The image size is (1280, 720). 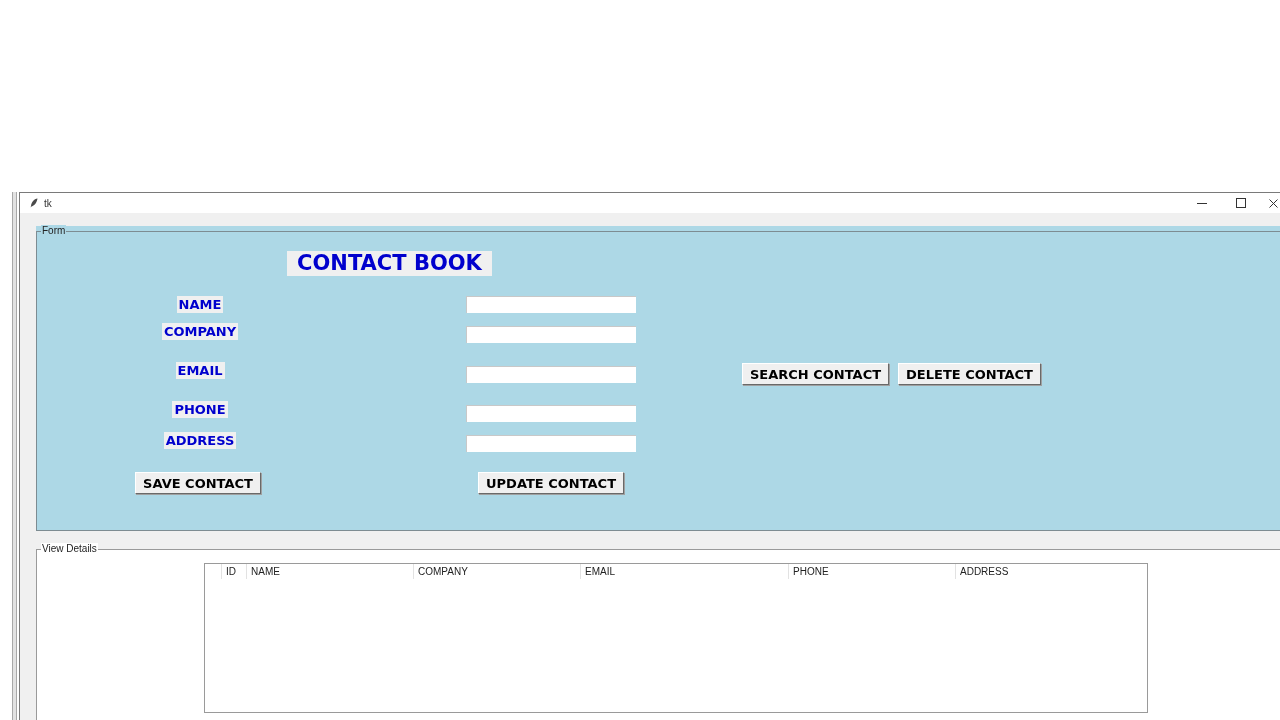 What do you see at coordinates (233, 571) in the screenshot?
I see `column-header: ID` at bounding box center [233, 571].